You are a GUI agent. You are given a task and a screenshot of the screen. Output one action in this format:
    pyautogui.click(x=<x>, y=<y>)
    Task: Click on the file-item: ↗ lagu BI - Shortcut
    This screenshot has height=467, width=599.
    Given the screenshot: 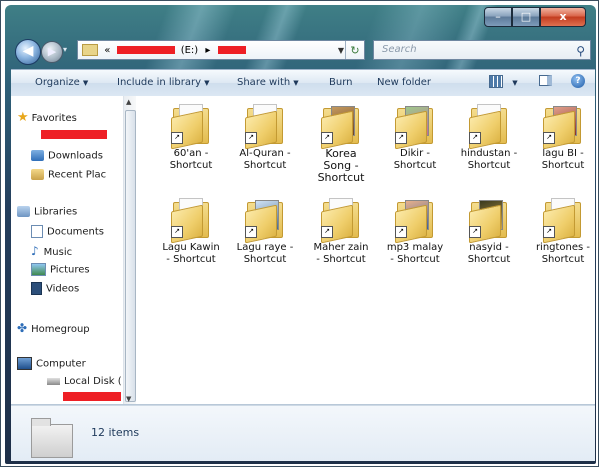 What is the action you would take?
    pyautogui.click(x=560, y=135)
    